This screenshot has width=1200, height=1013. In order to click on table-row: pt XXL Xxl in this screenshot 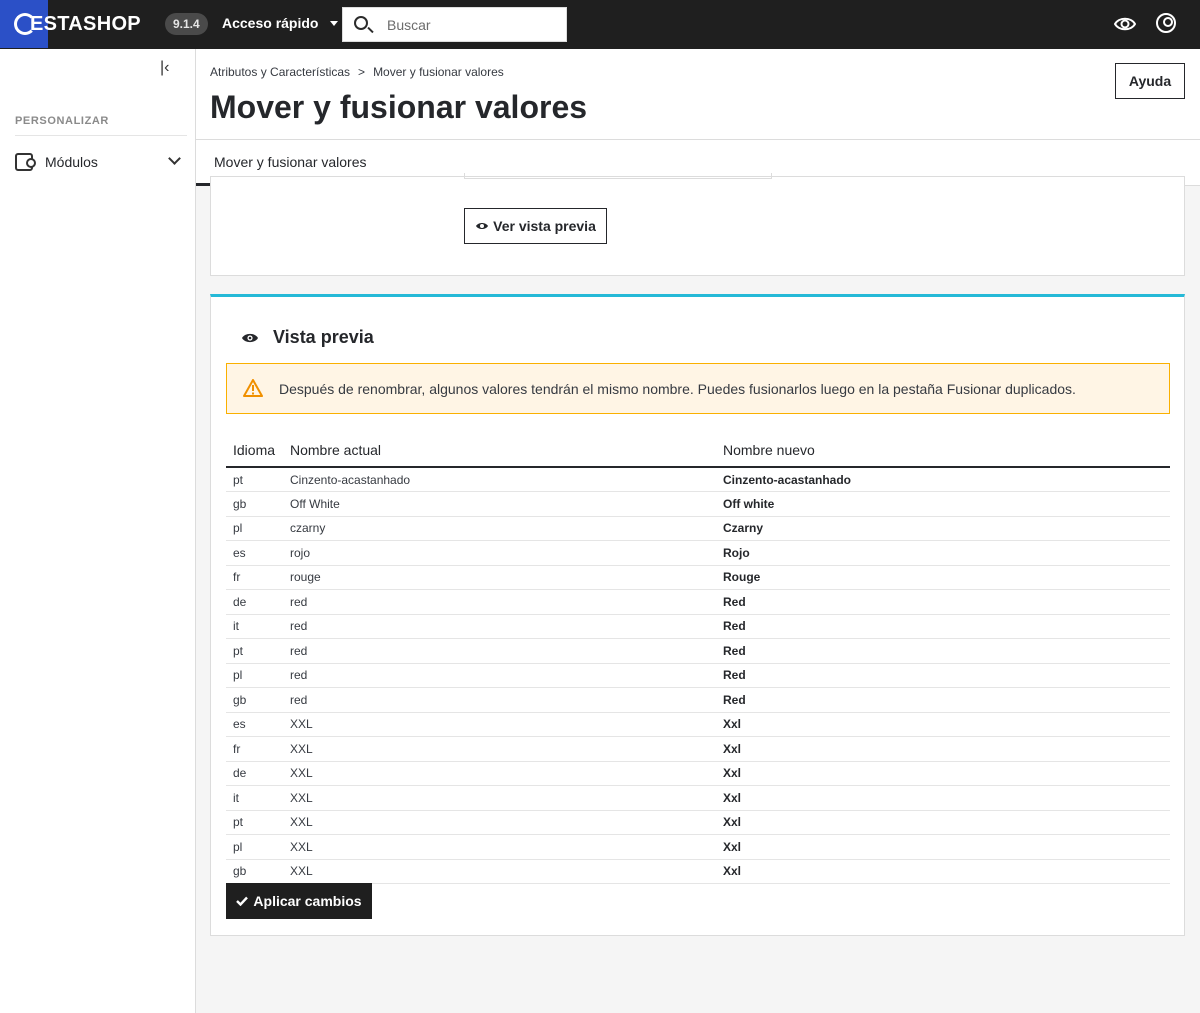, I will do `click(698, 822)`.